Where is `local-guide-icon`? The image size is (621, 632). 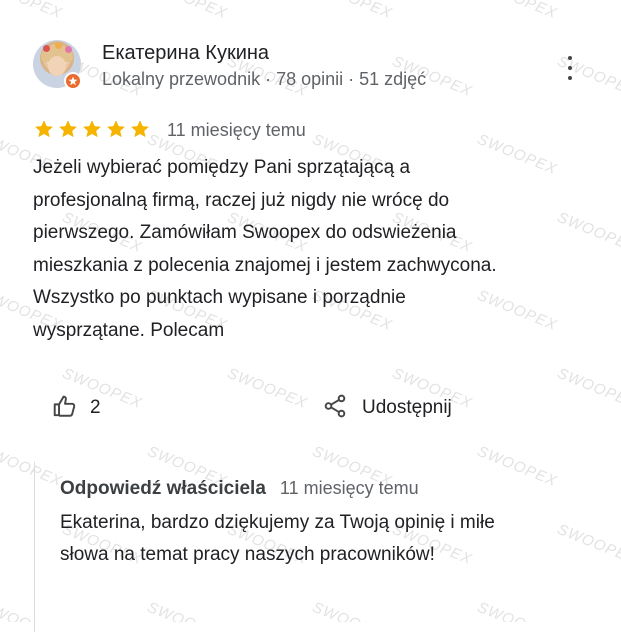
local-guide-icon is located at coordinates (73, 81).